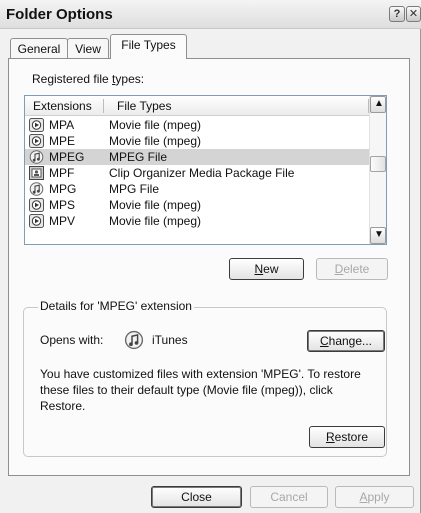 This screenshot has height=513, width=421. What do you see at coordinates (197, 157) in the screenshot?
I see `list-item-selected: MPEG MPEG File` at bounding box center [197, 157].